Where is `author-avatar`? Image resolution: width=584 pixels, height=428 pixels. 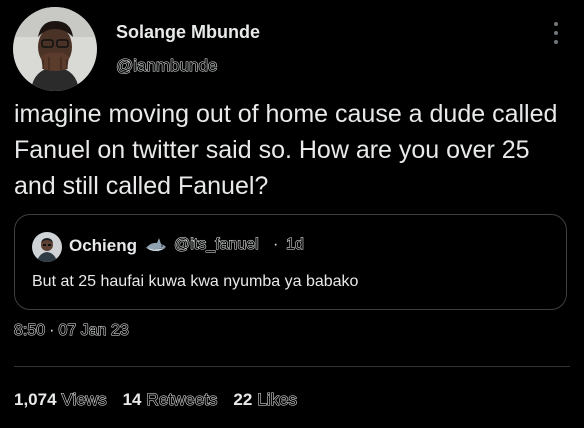 author-avatar is located at coordinates (55, 49).